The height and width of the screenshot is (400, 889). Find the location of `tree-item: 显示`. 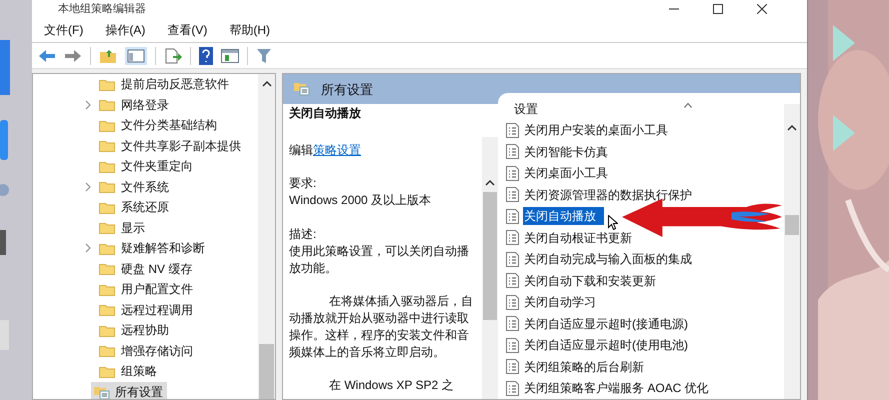

tree-item: 显示 is located at coordinates (145, 228).